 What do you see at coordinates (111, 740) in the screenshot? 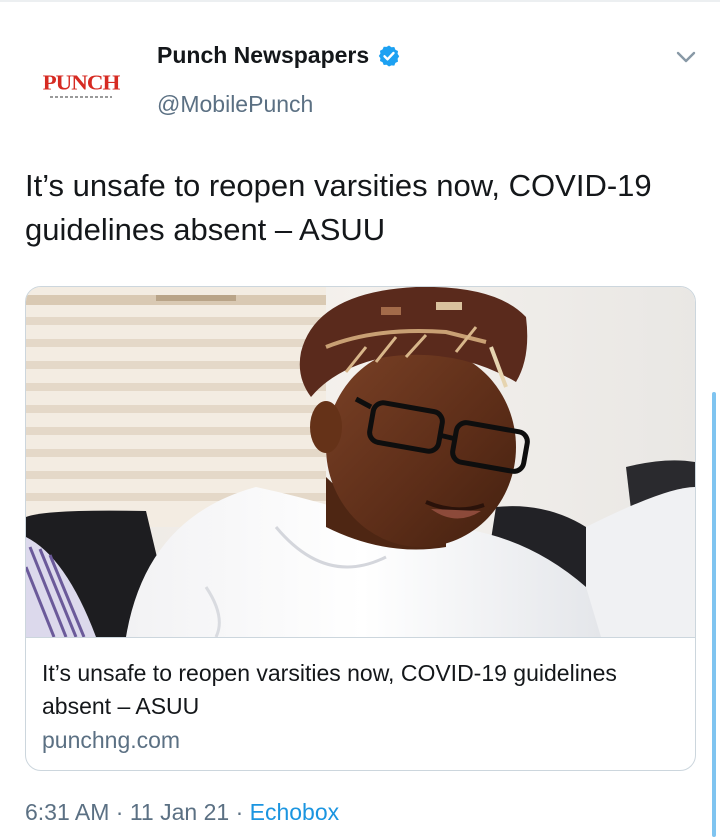
I see `card-domain: punchng.com` at bounding box center [111, 740].